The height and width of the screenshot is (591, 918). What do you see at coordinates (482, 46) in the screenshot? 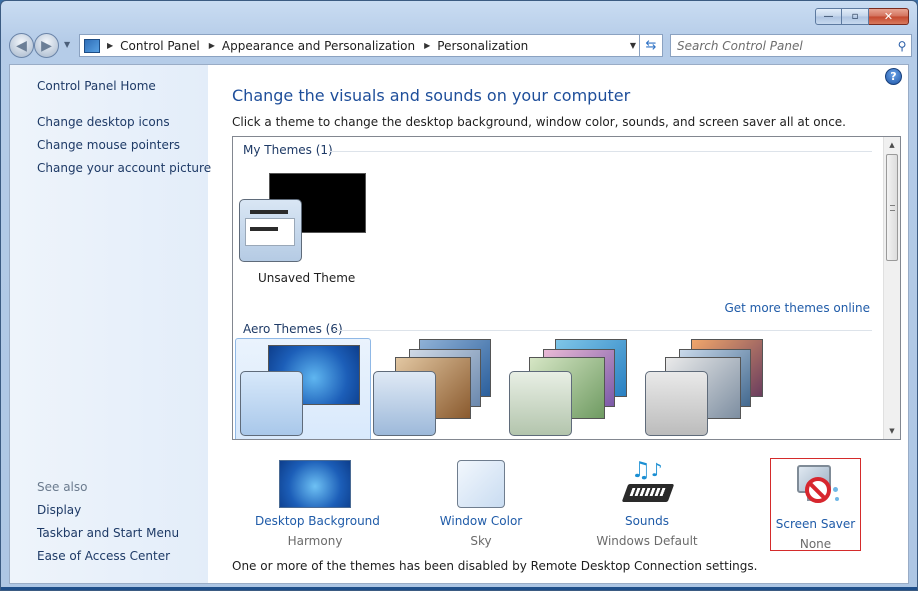
I see `breadcrumb-personalization: Personalization` at bounding box center [482, 46].